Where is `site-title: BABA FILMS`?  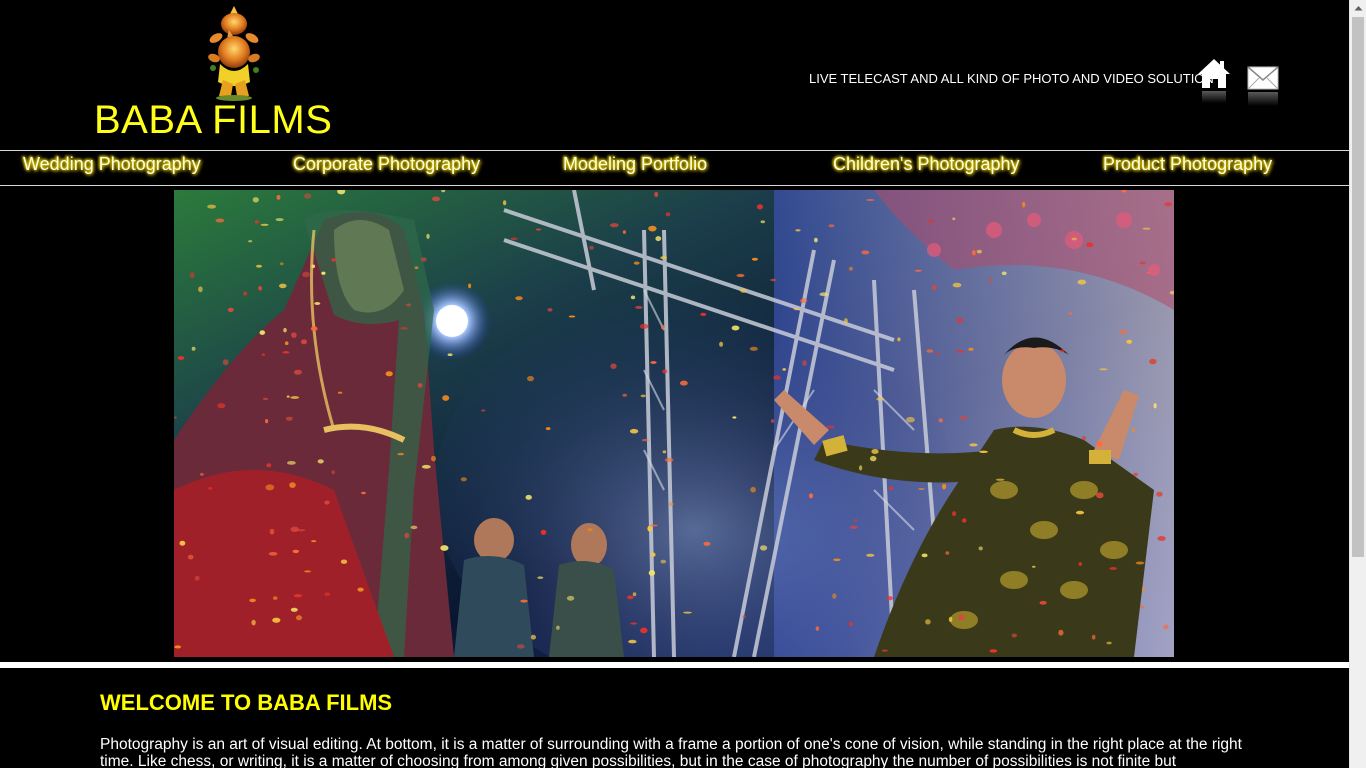 site-title: BABA FILMS is located at coordinates (213, 120).